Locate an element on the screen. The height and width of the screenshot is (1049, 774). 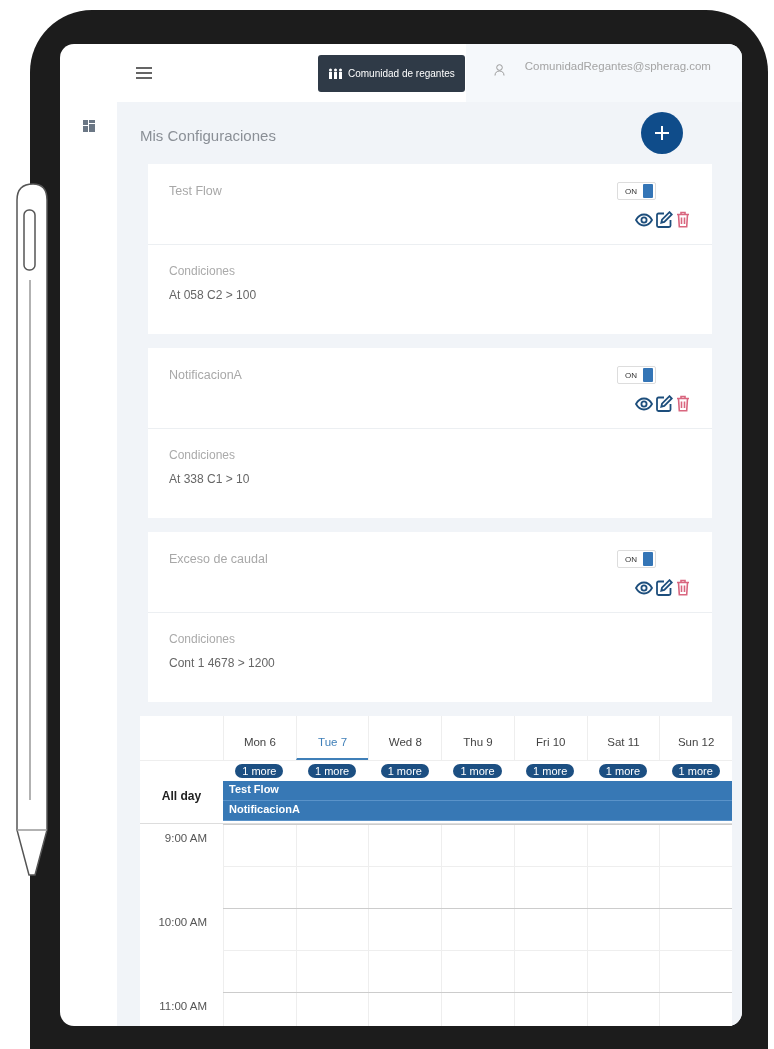
menu-icon is located at coordinates (144, 73).